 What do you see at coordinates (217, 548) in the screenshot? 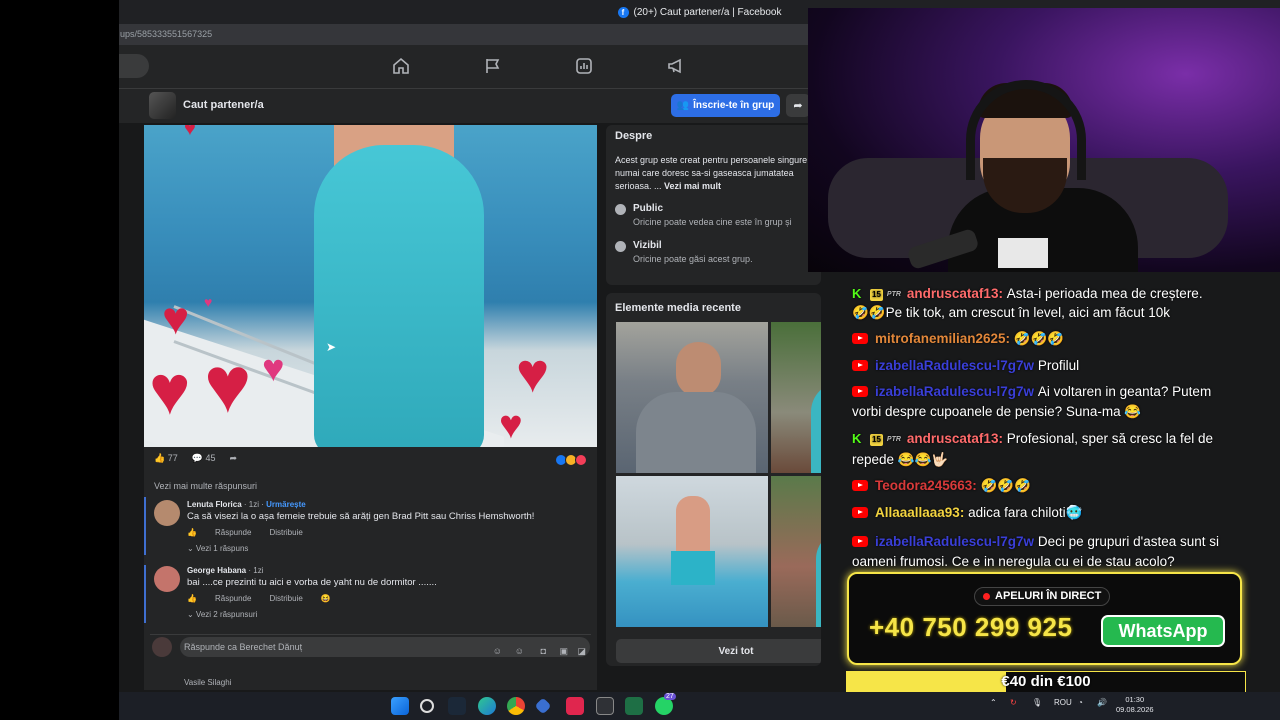
I see `view-replies-link: ⌄ Vezi 1 răspuns` at bounding box center [217, 548].